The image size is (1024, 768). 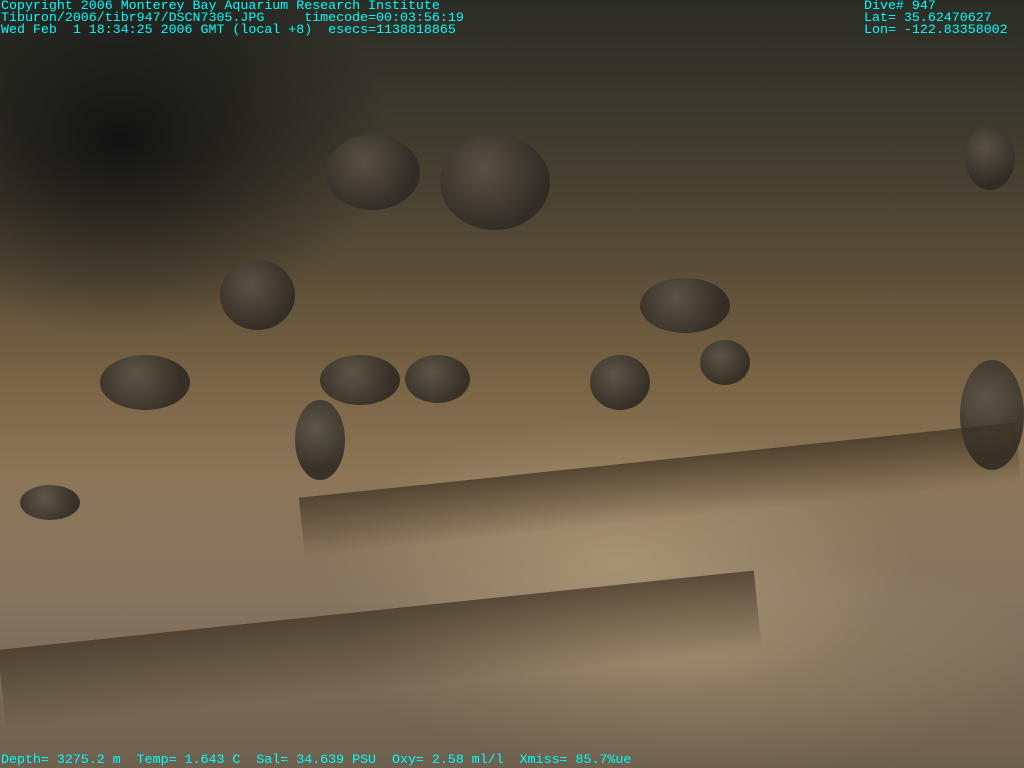 I want to click on sediment-ledge, so click(x=660, y=490).